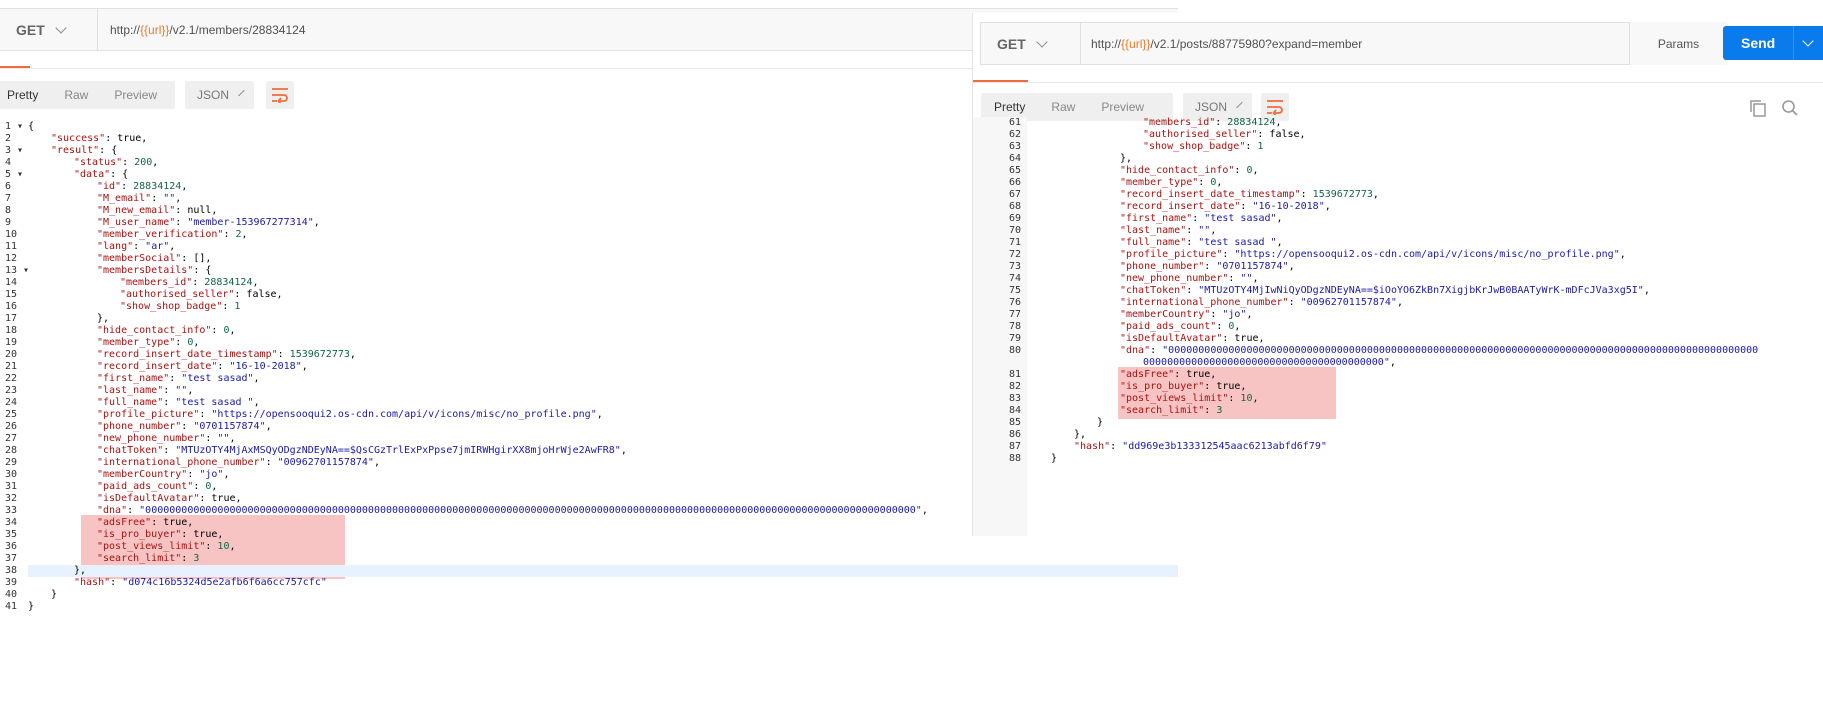 The height and width of the screenshot is (701, 1823). What do you see at coordinates (1398, 375) in the screenshot?
I see `code-line: 81 "adsFree": true,` at bounding box center [1398, 375].